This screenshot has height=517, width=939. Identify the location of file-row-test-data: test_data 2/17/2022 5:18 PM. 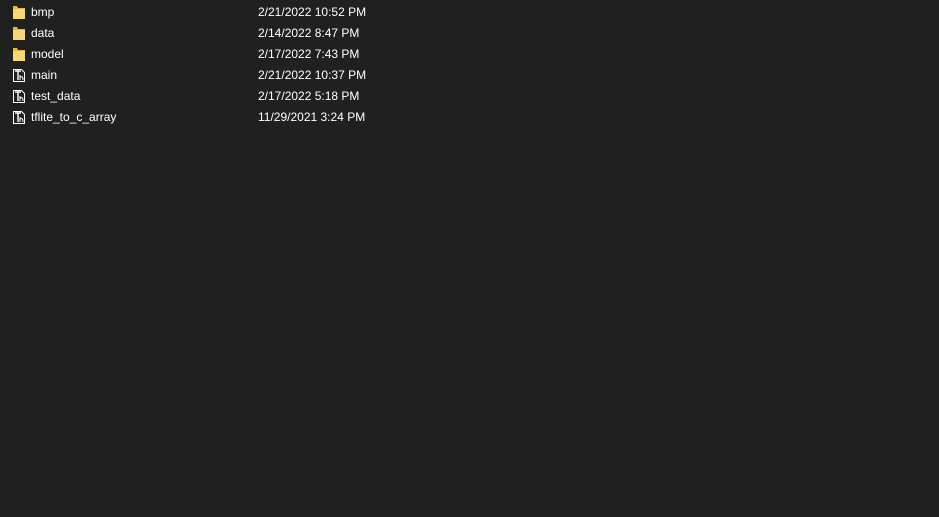
(469, 96).